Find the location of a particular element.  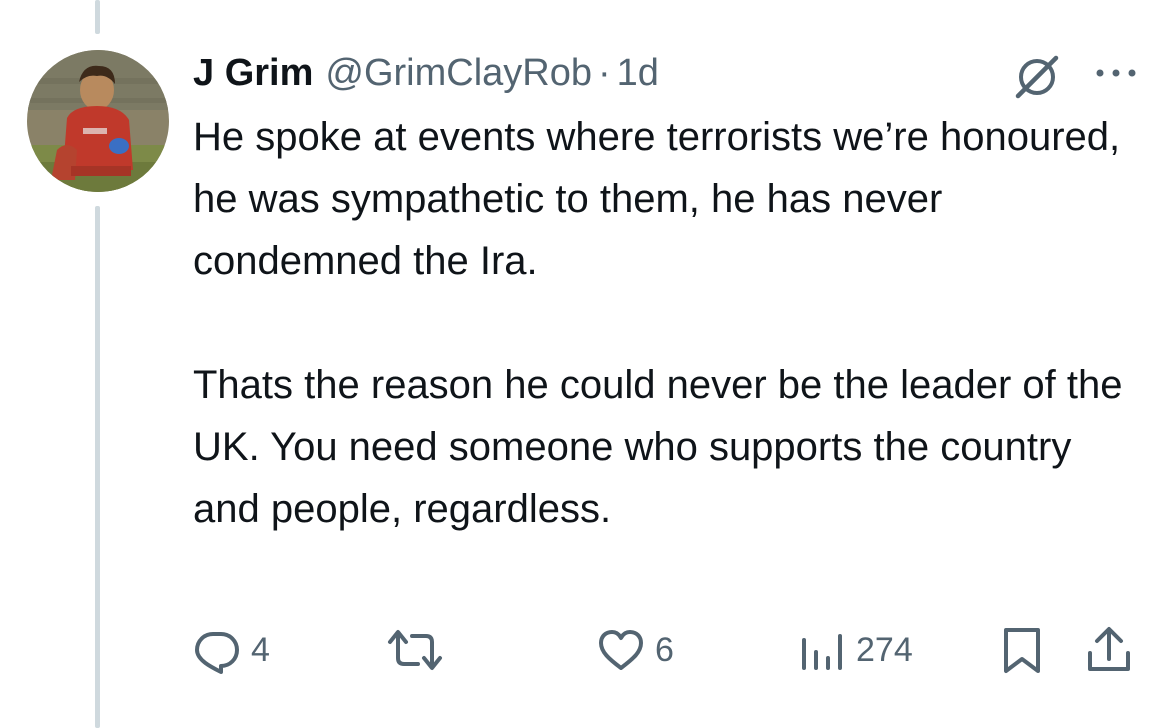

thread-line-top is located at coordinates (97, 17).